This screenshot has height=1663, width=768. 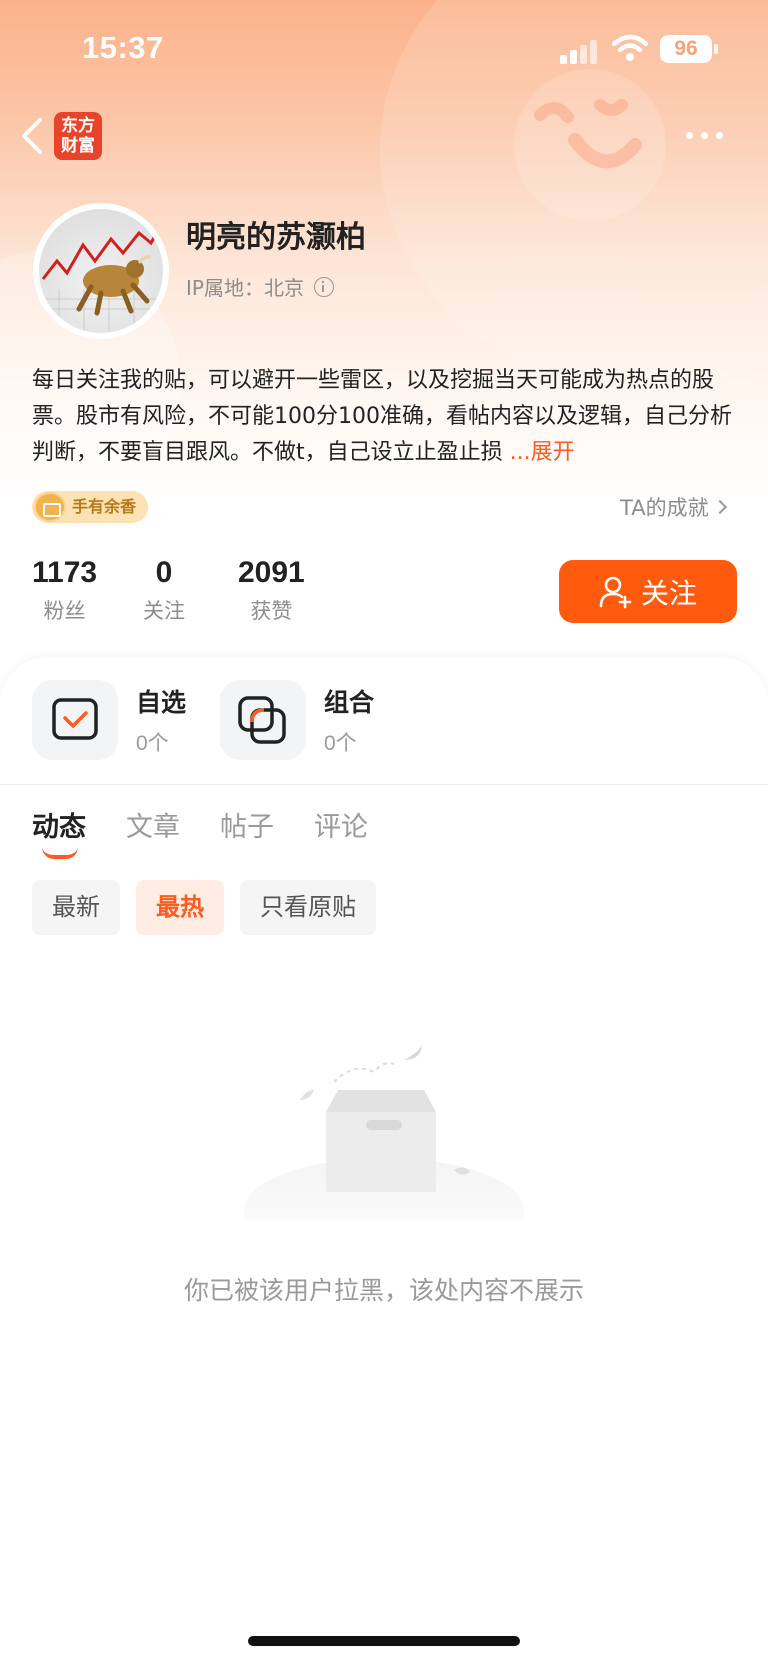 I want to click on logo-line2: 财富, so click(x=78, y=146).